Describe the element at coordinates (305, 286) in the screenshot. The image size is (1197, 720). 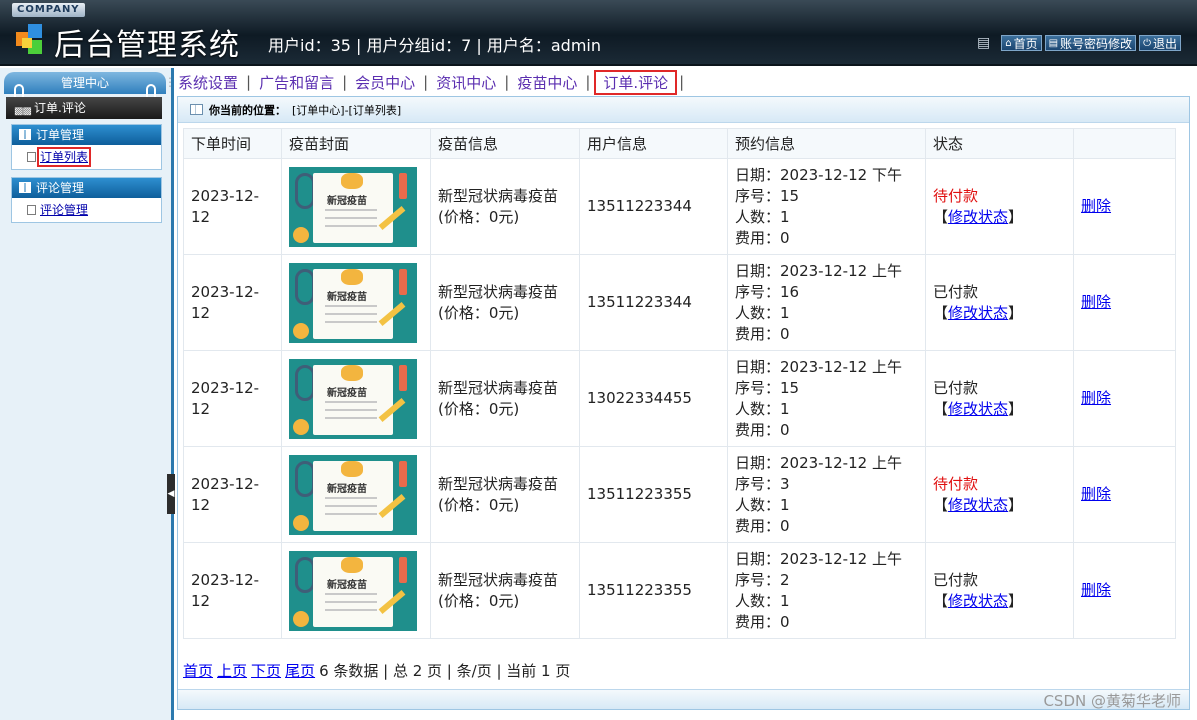
I see `stethoscope-icon` at that location.